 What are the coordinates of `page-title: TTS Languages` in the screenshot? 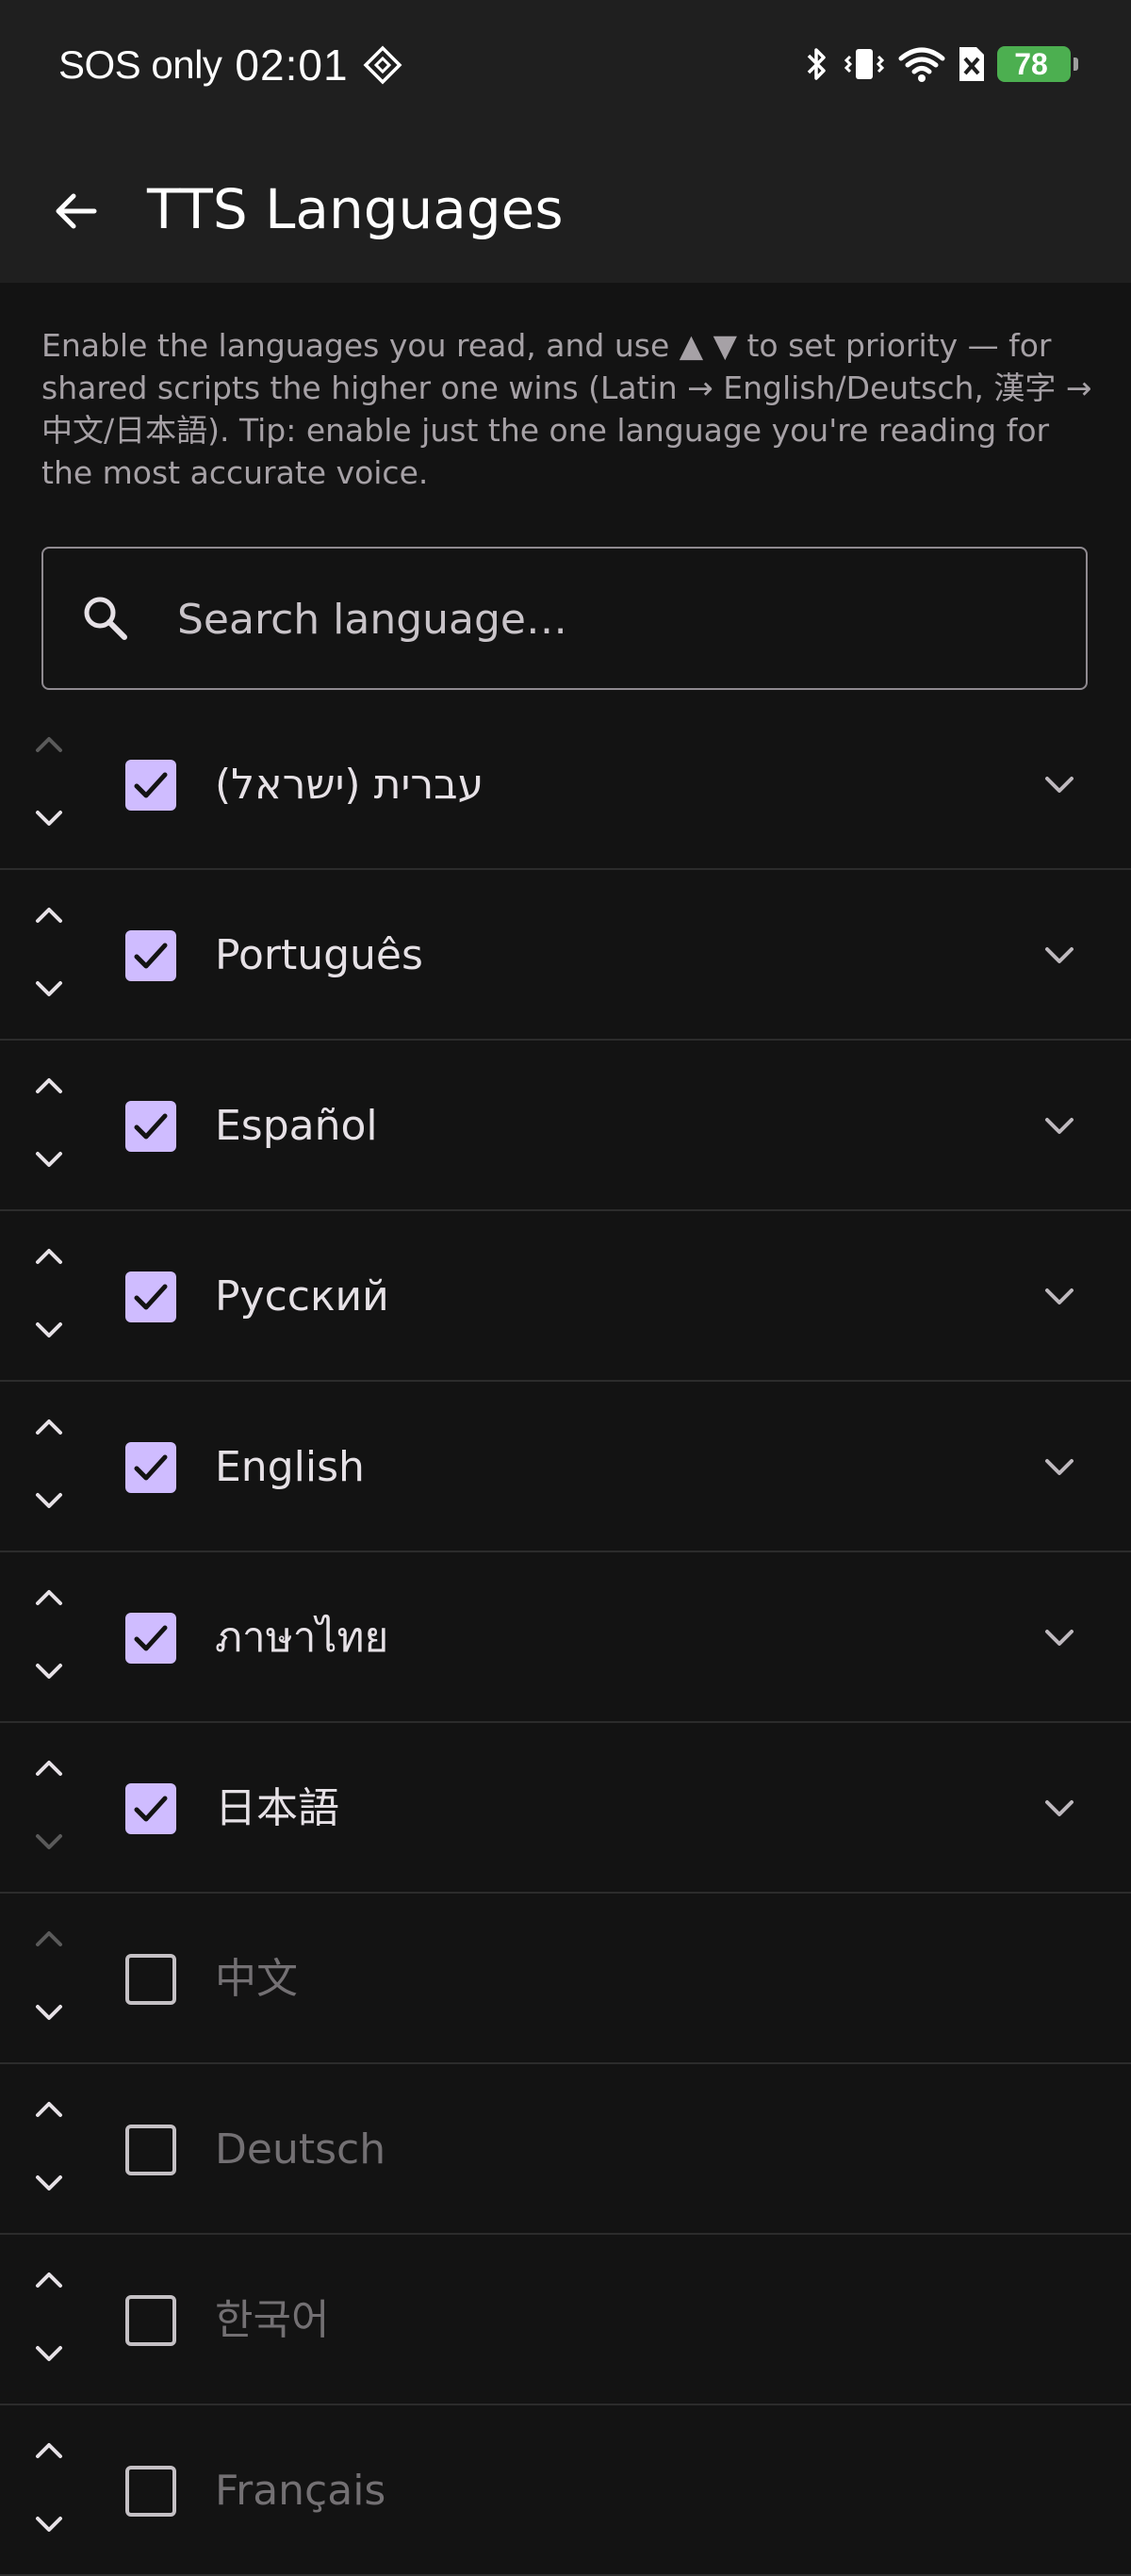 It's located at (356, 209).